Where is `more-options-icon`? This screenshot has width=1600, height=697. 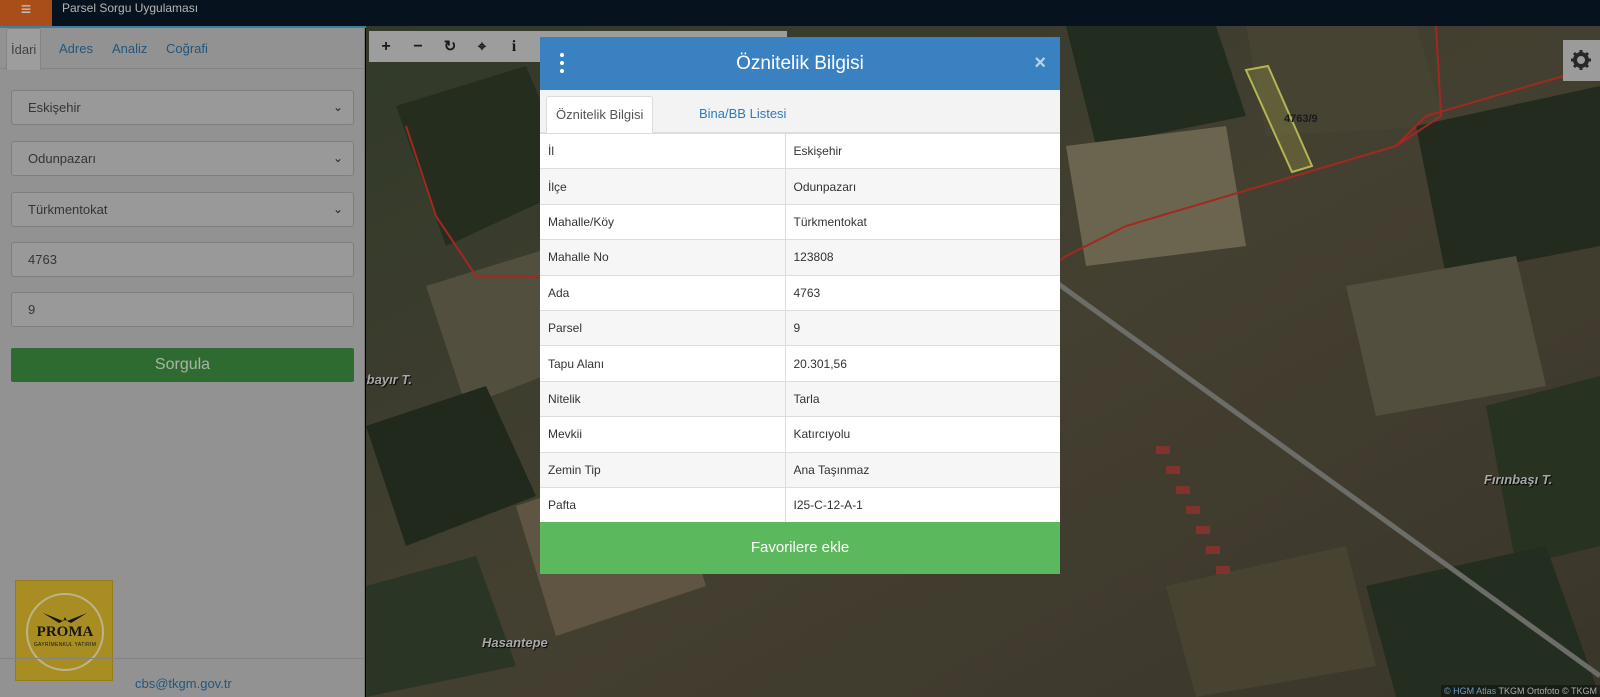 more-options-icon is located at coordinates (562, 63).